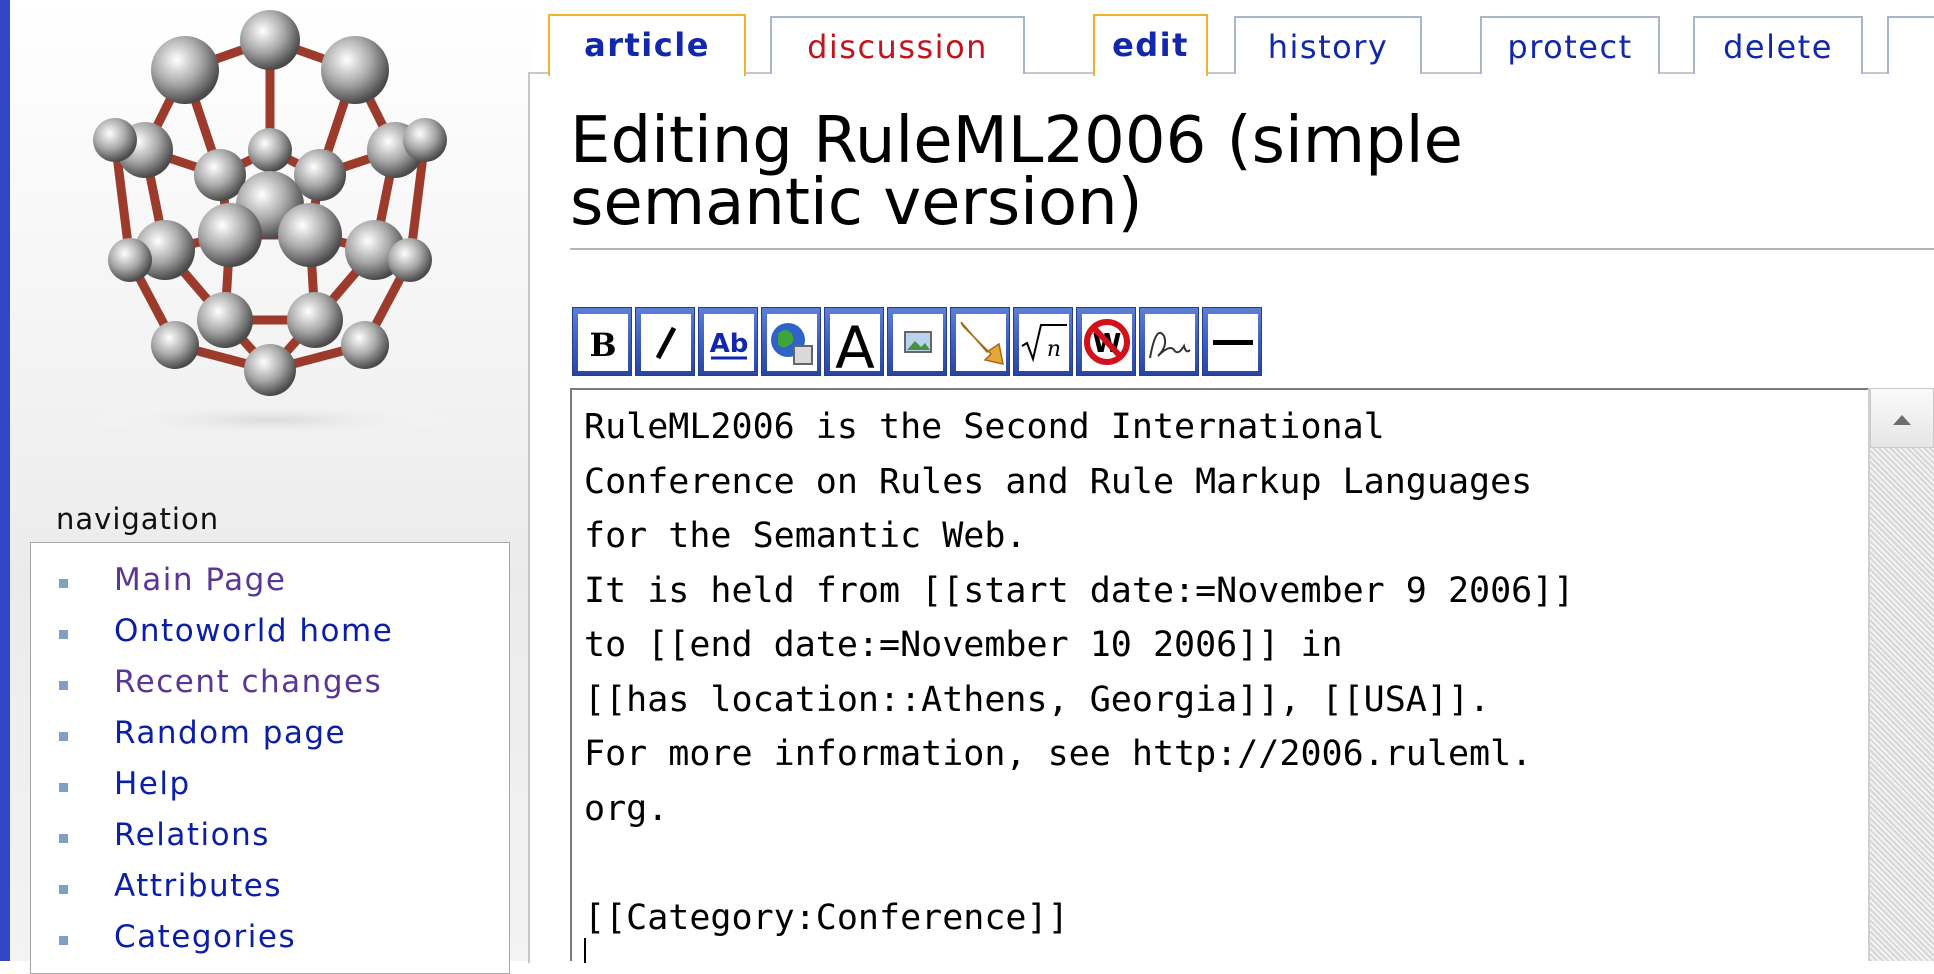 The height and width of the screenshot is (974, 1934). What do you see at coordinates (585, 950) in the screenshot?
I see `text-caret` at bounding box center [585, 950].